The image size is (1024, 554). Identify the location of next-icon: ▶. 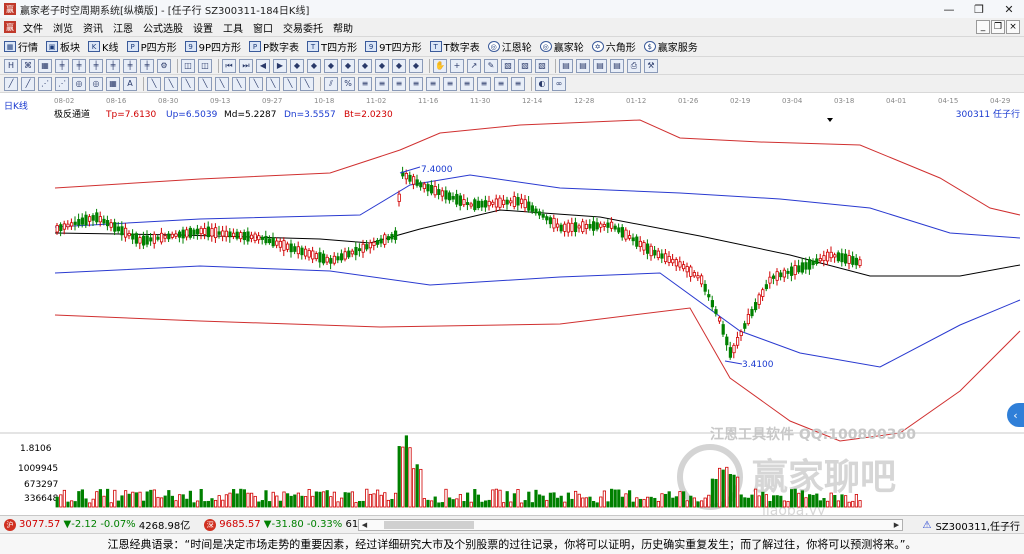
(280, 65).